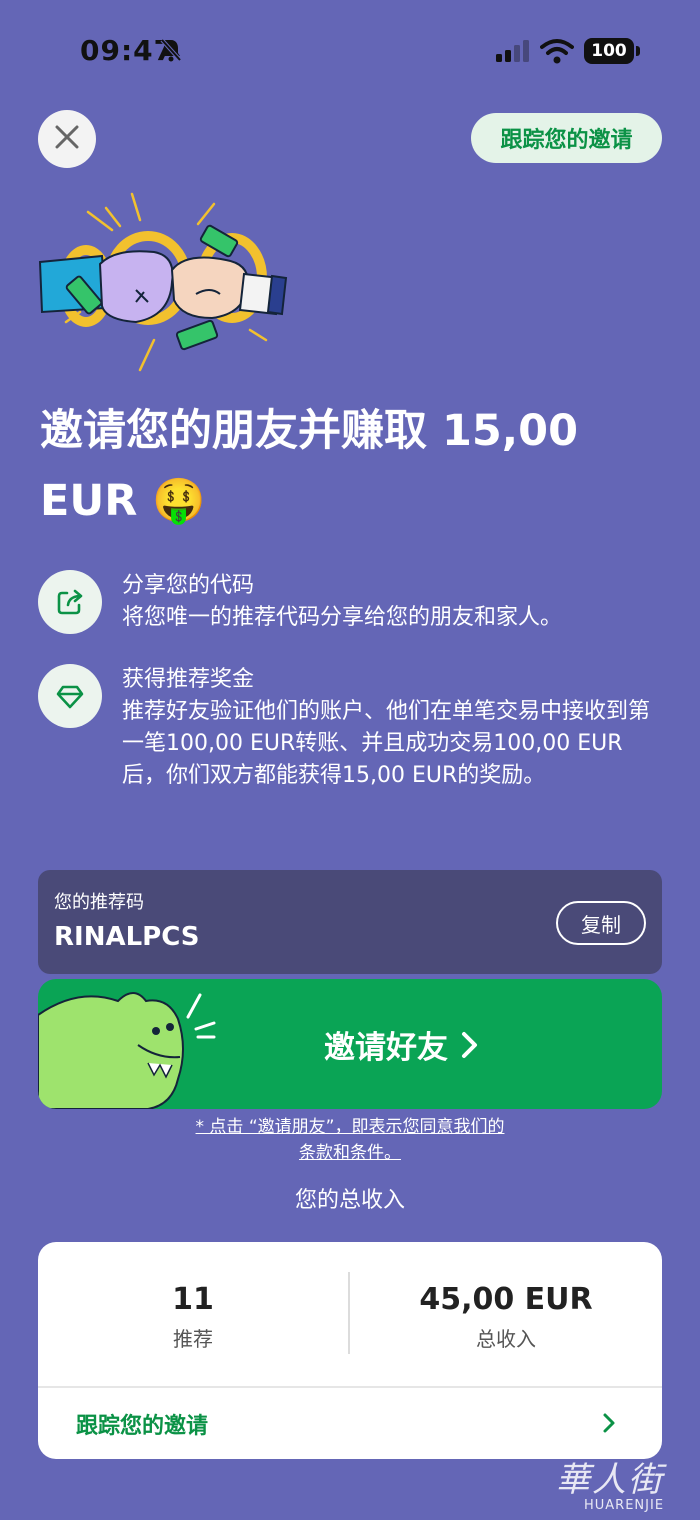 The image size is (700, 1520). Describe the element at coordinates (601, 923) in the screenshot. I see `copy-button: 复制` at that location.